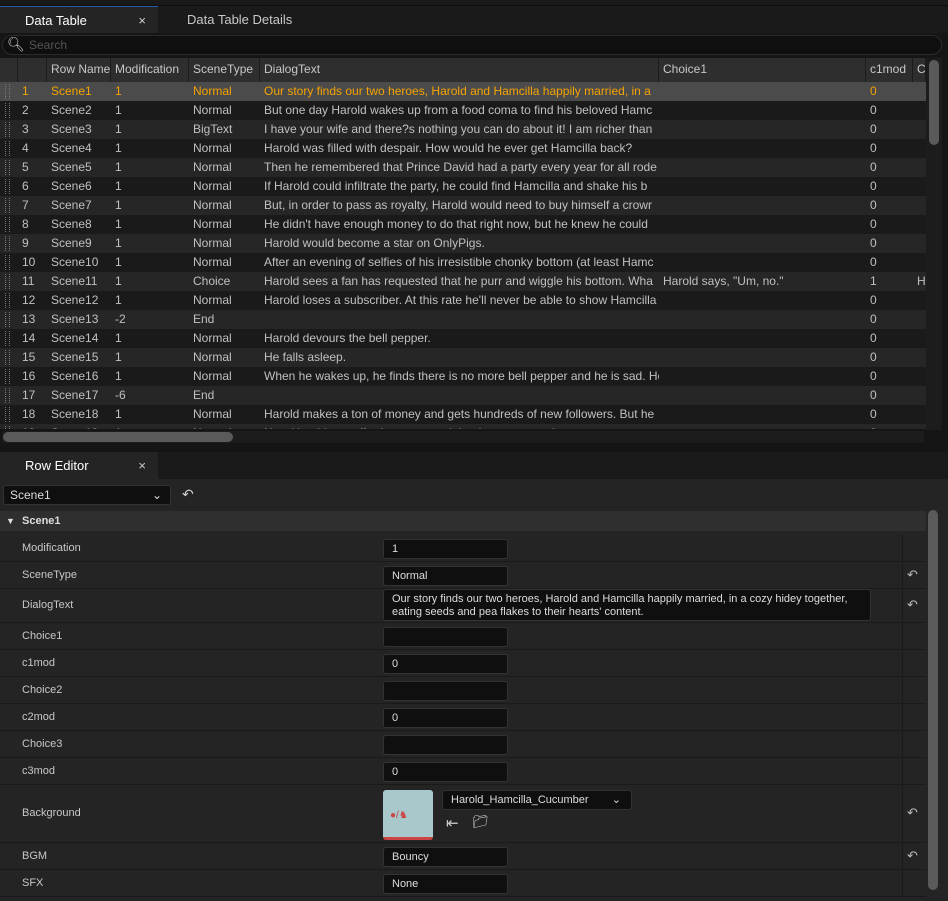  Describe the element at coordinates (889, 70) in the screenshot. I see `column-header: c1mod` at that location.